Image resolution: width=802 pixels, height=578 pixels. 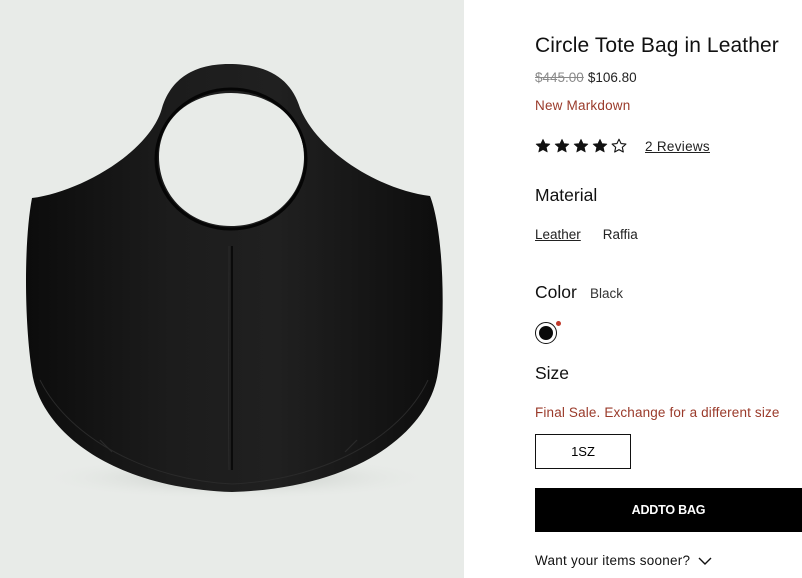 I want to click on star-rating, so click(x=581, y=146).